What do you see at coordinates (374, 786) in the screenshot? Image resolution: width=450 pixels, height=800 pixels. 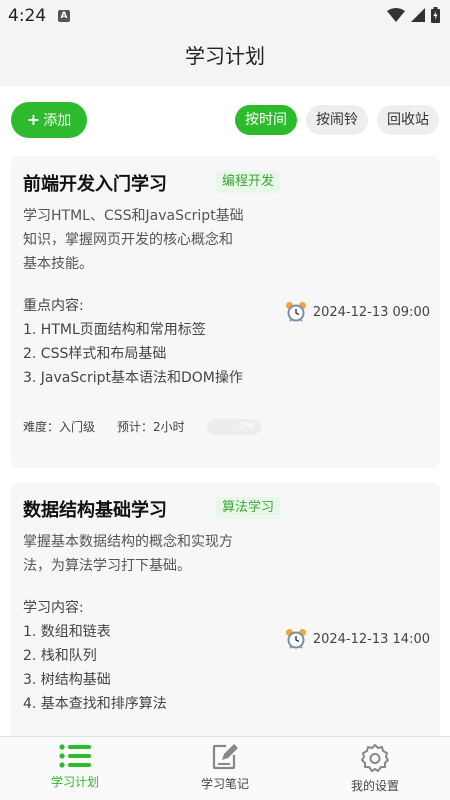 I see `nav-label: 我的设置` at bounding box center [374, 786].